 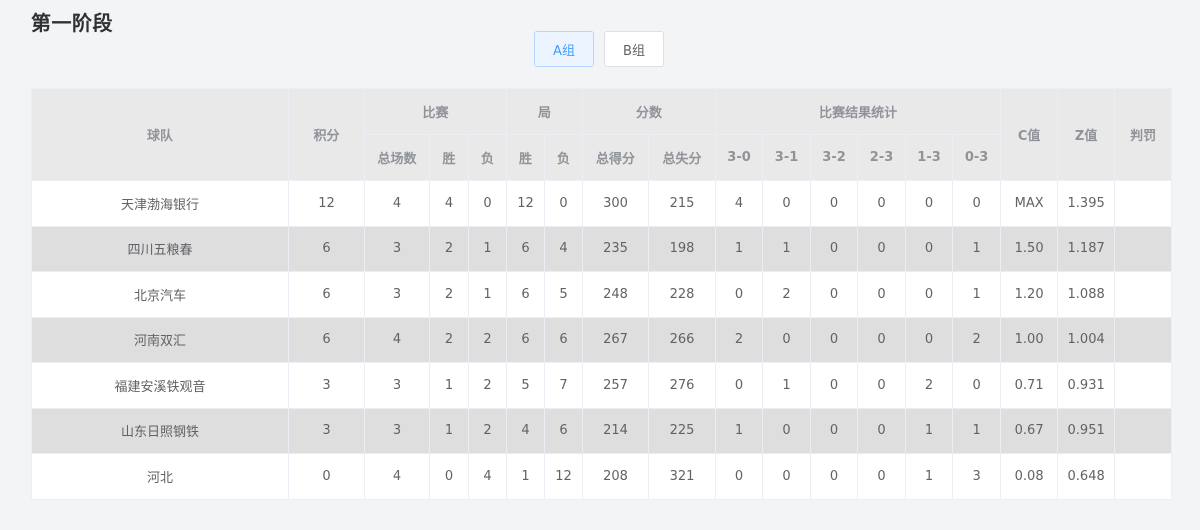 What do you see at coordinates (526, 157) in the screenshot?
I see `header-set-win: 胜` at bounding box center [526, 157].